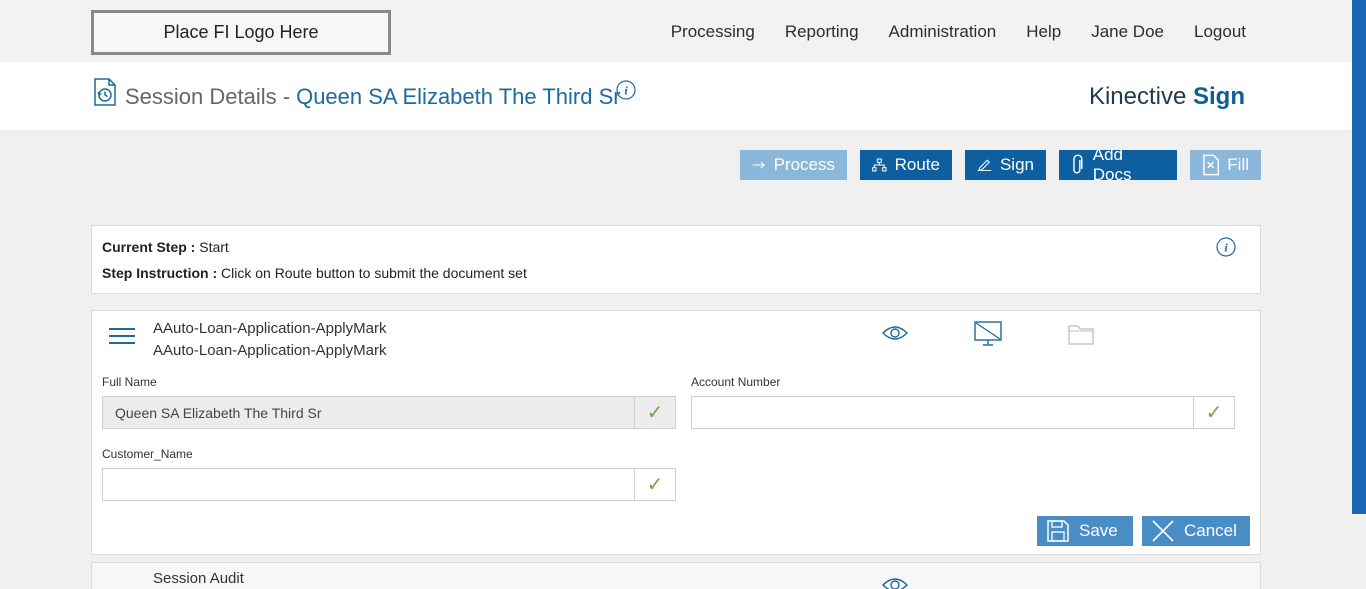  What do you see at coordinates (917, 164) in the screenshot?
I see `route-label: Route` at bounding box center [917, 164].